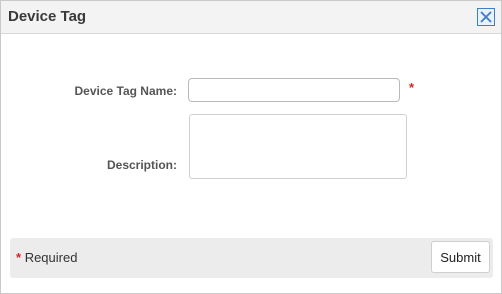 This screenshot has height=294, width=502. Describe the element at coordinates (51, 257) in the screenshot. I see `required-note-text: Required` at that location.